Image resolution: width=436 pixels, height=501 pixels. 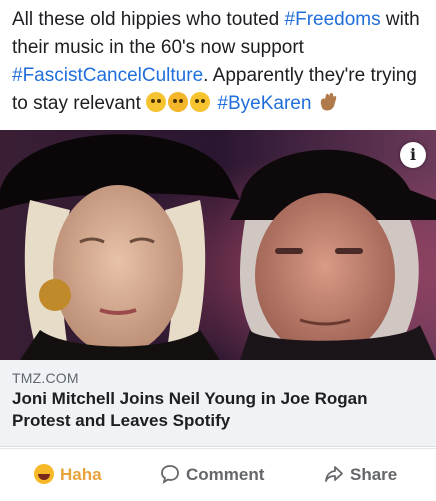 What do you see at coordinates (200, 102) in the screenshot?
I see `thinking-emoji` at bounding box center [200, 102].